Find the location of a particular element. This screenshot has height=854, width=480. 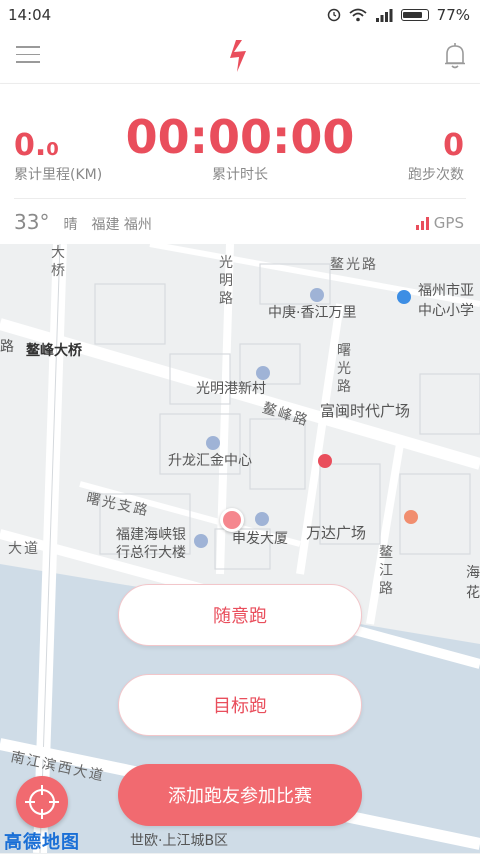

weather-info: 33° 晴 福建 福州 is located at coordinates (83, 222).